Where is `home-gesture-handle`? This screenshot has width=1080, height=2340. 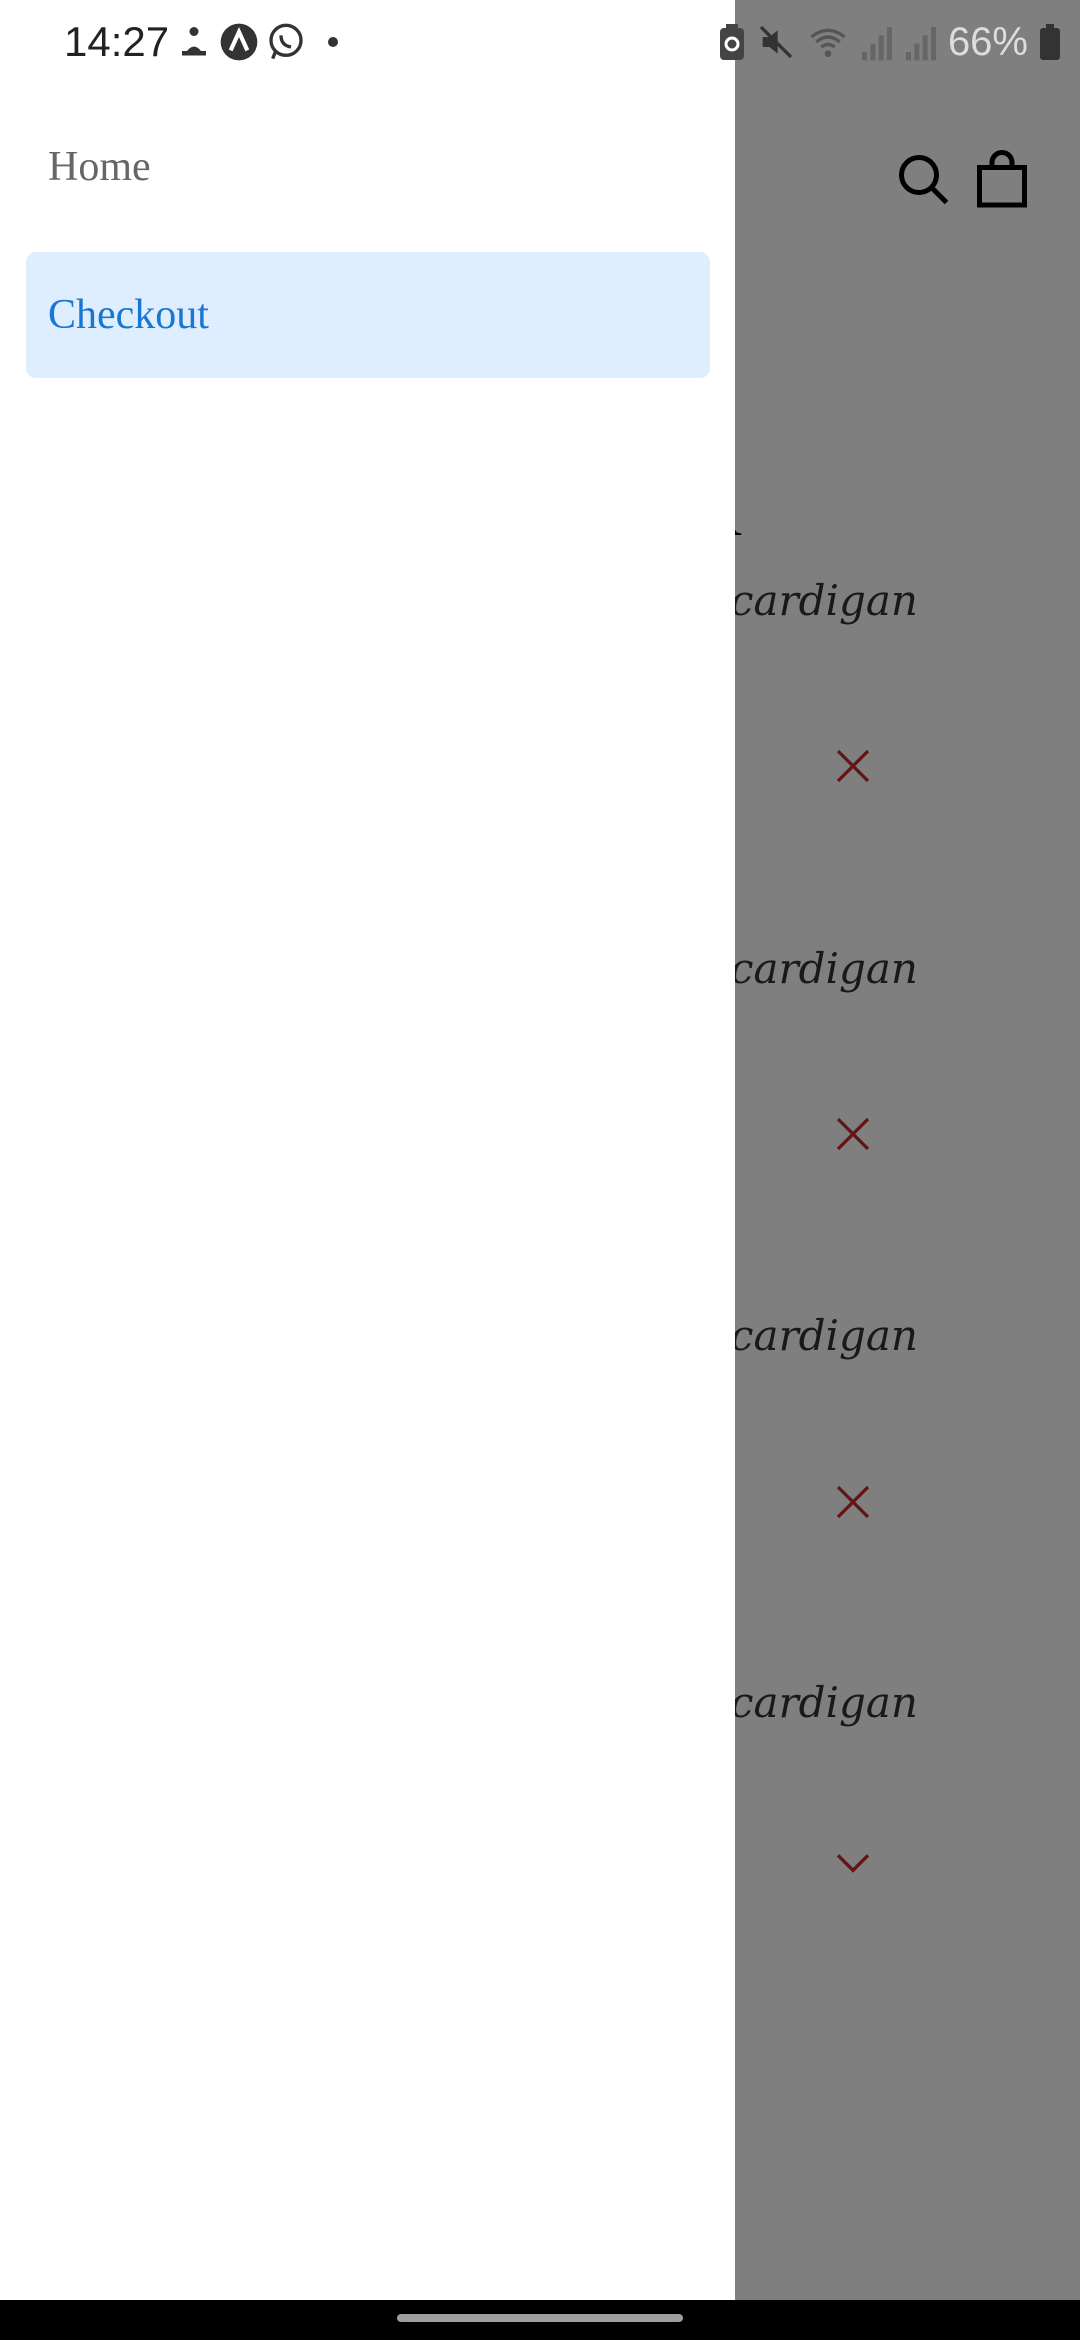 home-gesture-handle is located at coordinates (540, 2318).